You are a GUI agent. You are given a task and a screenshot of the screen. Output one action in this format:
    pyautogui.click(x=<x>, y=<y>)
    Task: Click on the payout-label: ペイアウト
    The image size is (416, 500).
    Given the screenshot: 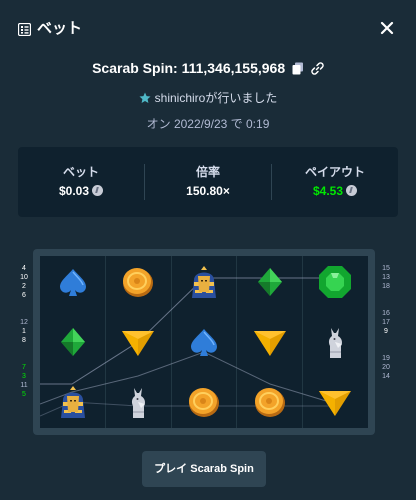 What is the action you would take?
    pyautogui.click(x=334, y=172)
    